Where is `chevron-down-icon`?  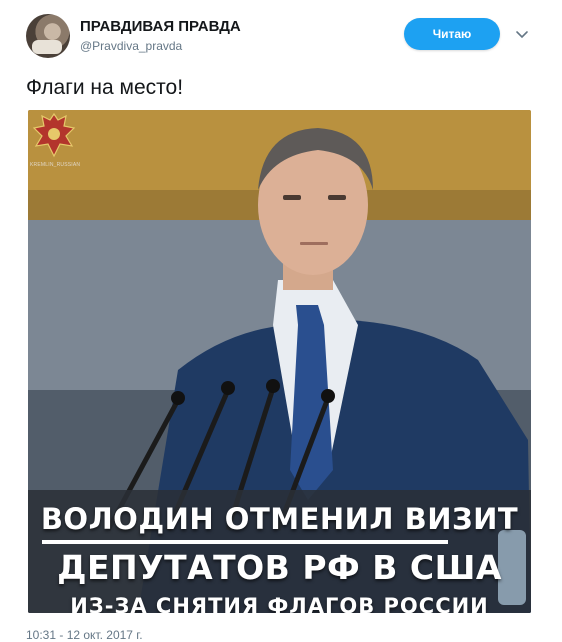 chevron-down-icon is located at coordinates (522, 34).